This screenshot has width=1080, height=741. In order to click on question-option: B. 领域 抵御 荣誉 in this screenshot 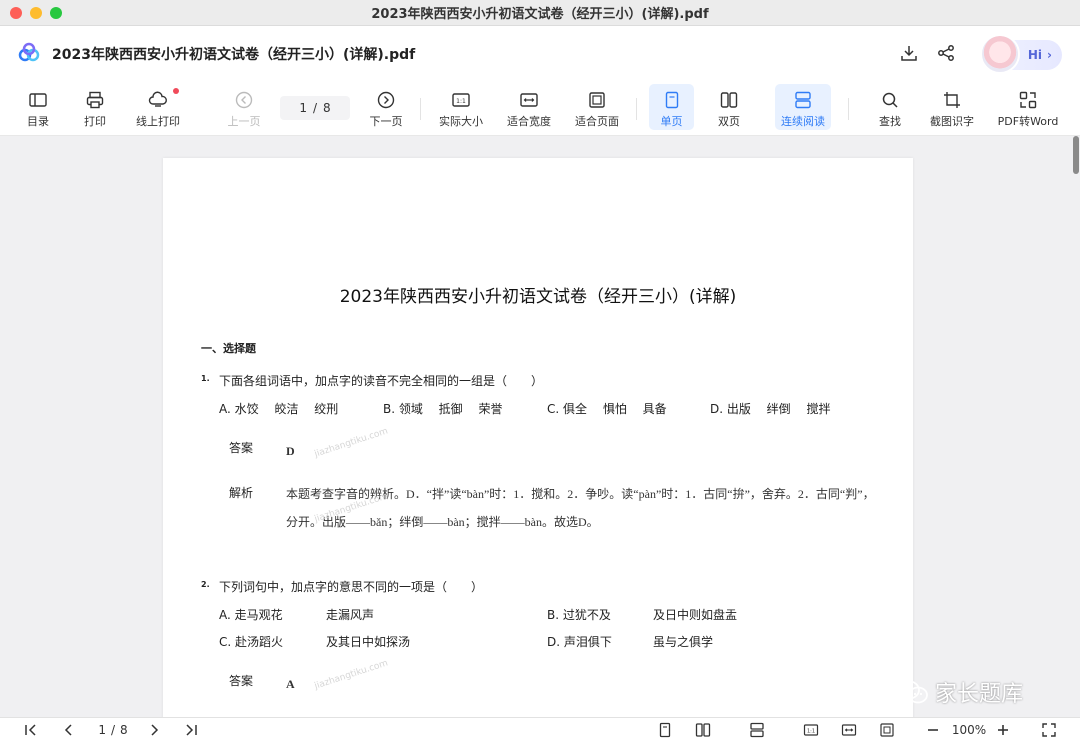, I will do `click(443, 409)`.